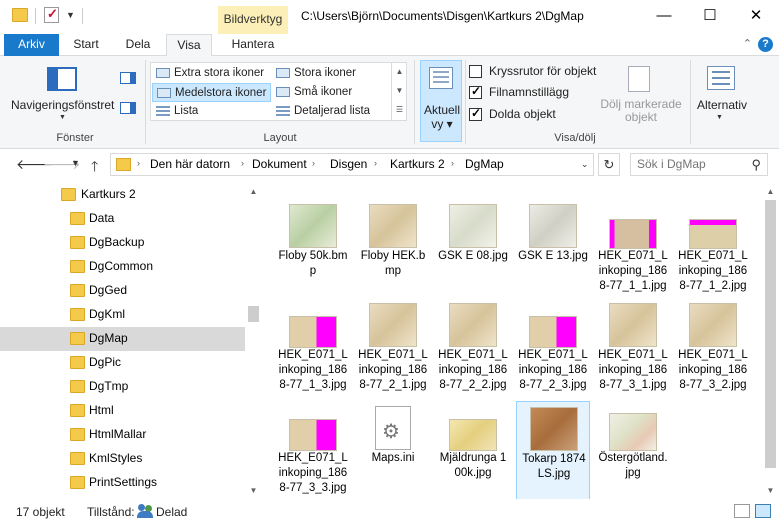  What do you see at coordinates (189, 45) in the screenshot?
I see `tab-view: Visa` at bounding box center [189, 45].